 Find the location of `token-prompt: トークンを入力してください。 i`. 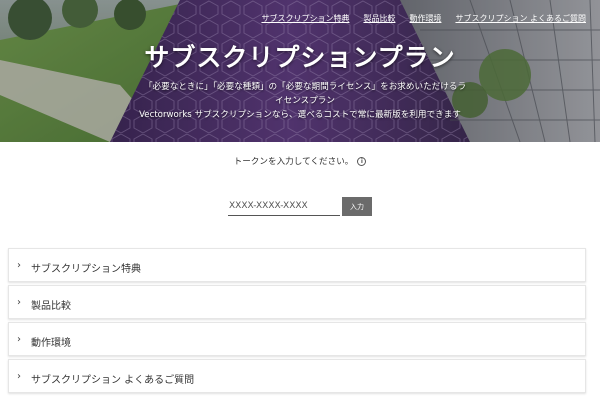

token-prompt: トークンを入力してください。 i is located at coordinates (300, 161).